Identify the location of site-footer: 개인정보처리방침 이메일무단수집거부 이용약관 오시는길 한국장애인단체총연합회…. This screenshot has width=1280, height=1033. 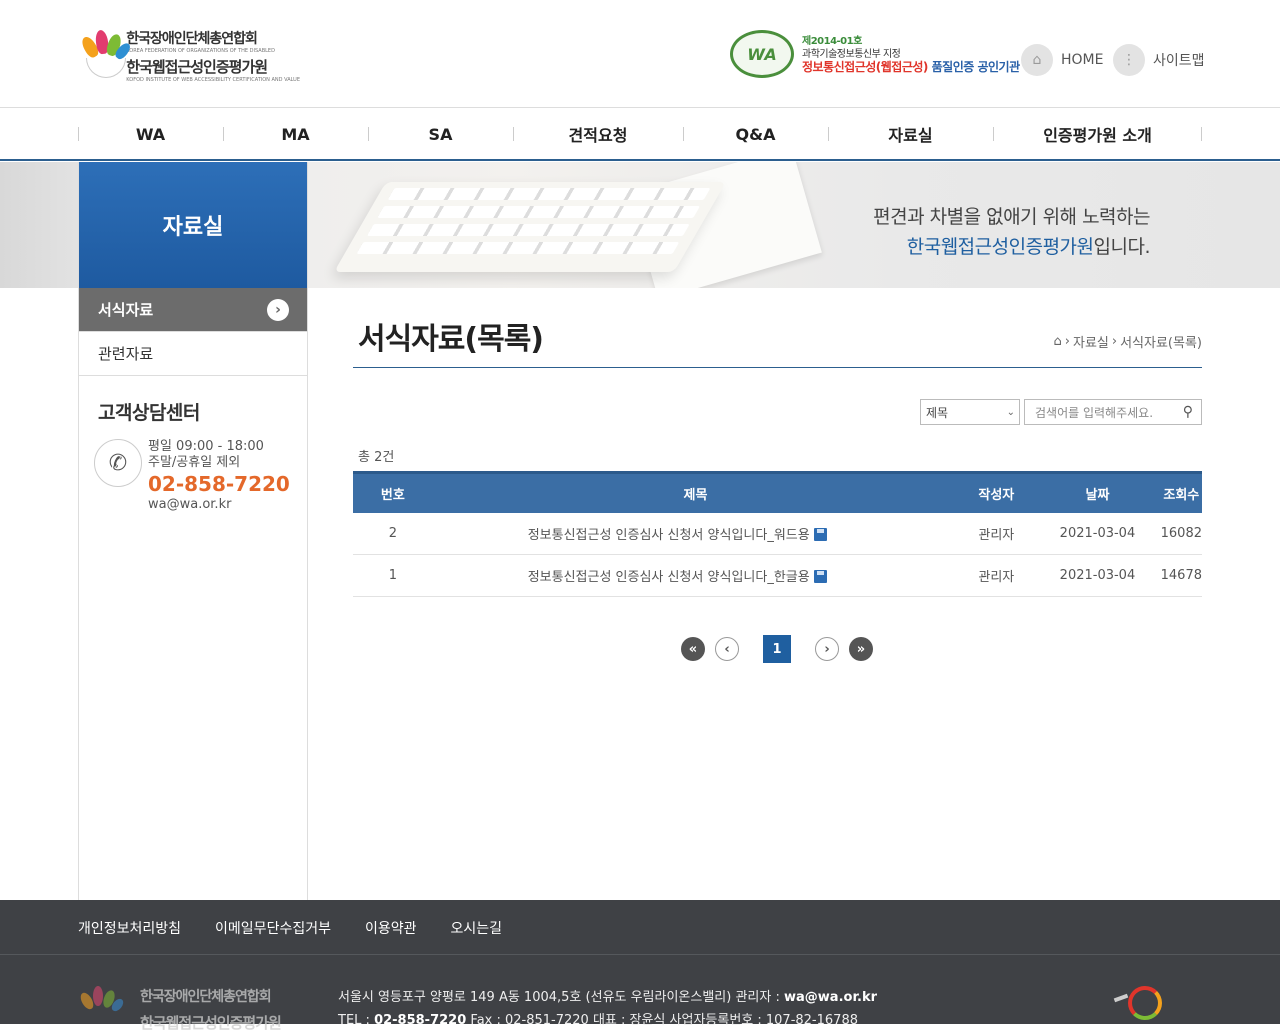
(640, 966).